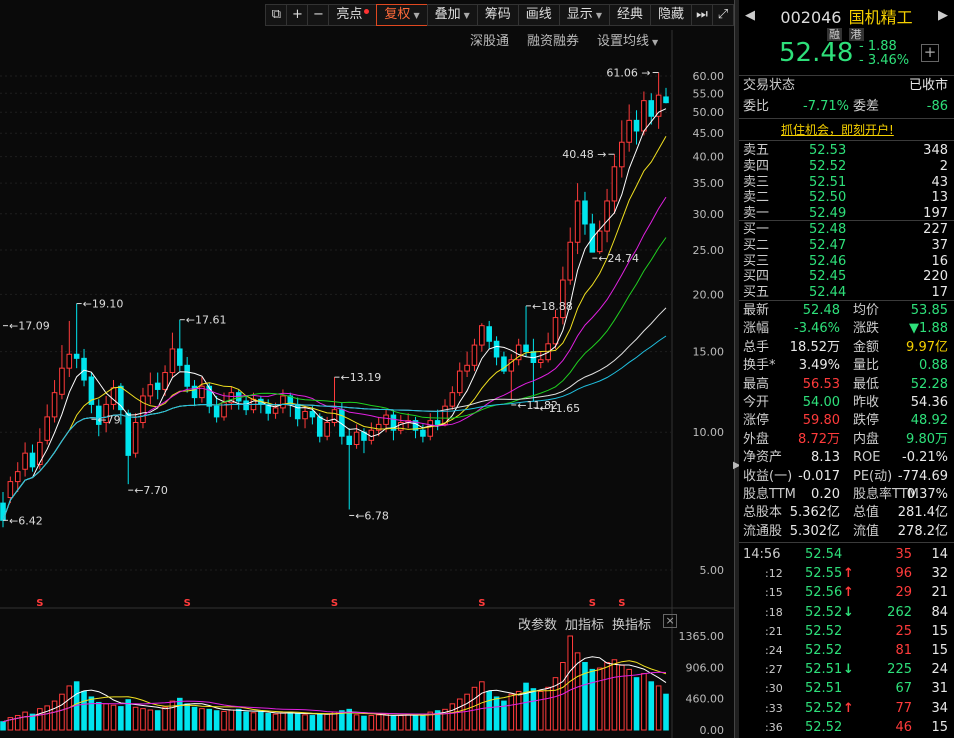 This screenshot has width=954, height=738. Describe the element at coordinates (670, 621) in the screenshot. I see `close-indicator-icon: ×` at that location.